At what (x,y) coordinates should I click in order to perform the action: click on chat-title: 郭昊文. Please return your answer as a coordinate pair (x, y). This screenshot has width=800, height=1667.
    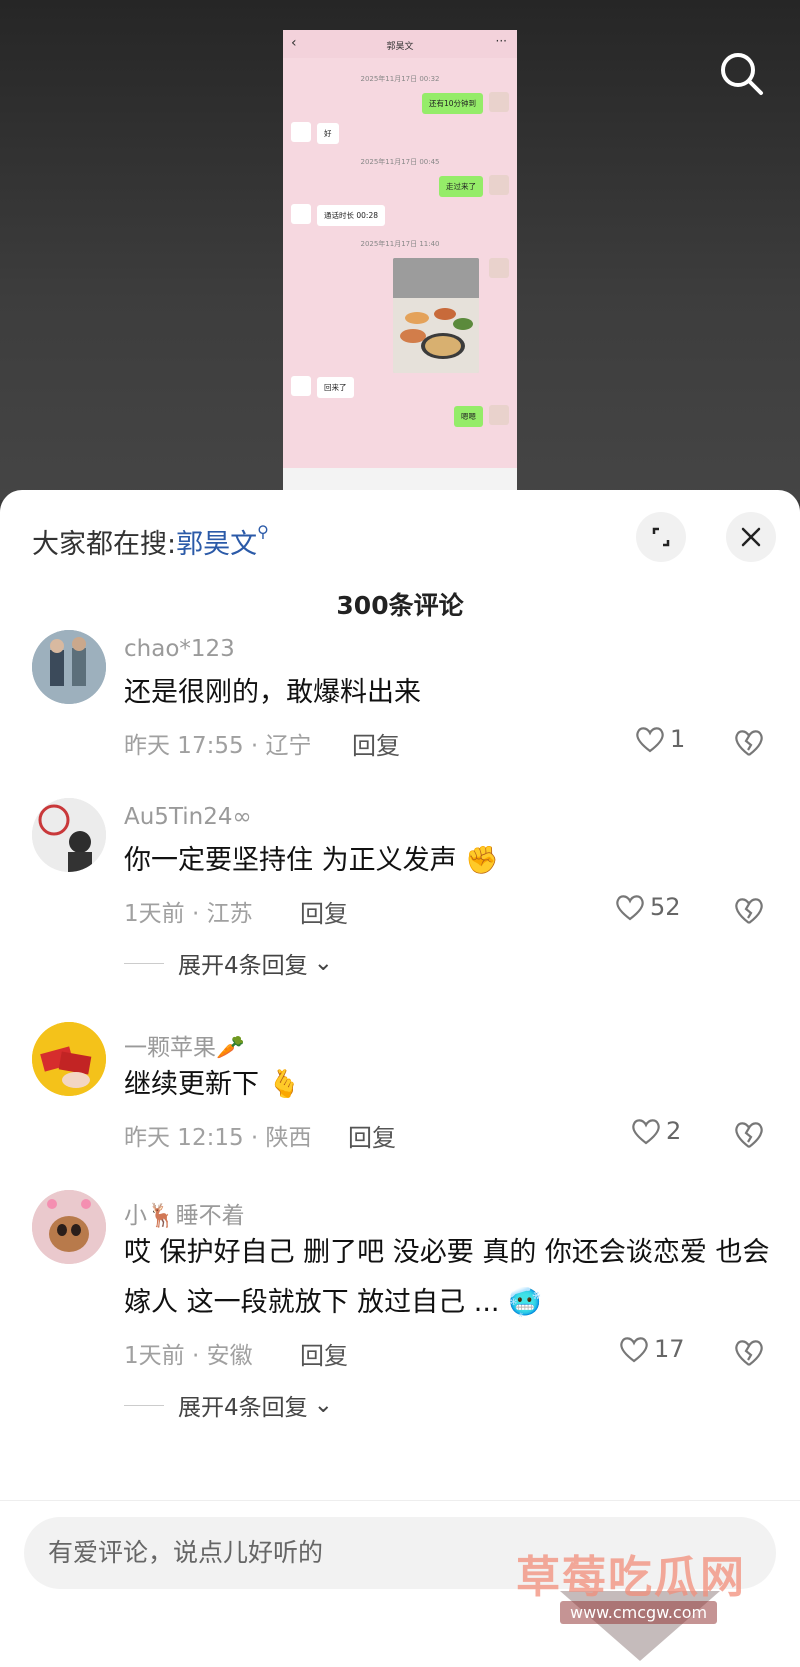
    Looking at the image, I should click on (400, 47).